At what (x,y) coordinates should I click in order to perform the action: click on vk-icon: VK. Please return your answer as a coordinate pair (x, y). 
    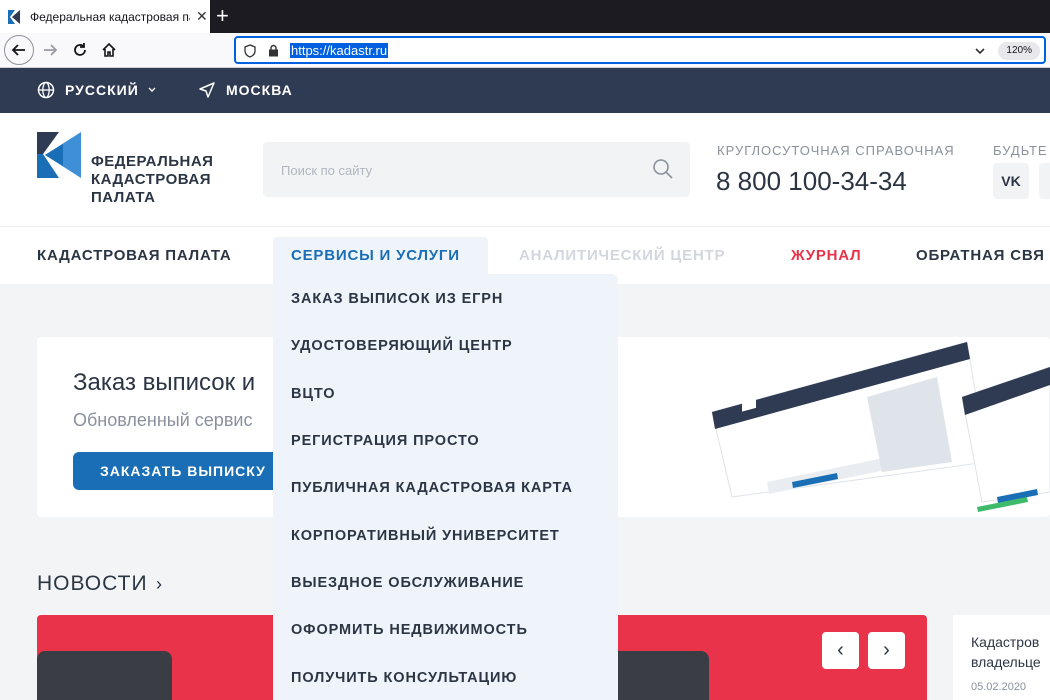
    Looking at the image, I should click on (1011, 181).